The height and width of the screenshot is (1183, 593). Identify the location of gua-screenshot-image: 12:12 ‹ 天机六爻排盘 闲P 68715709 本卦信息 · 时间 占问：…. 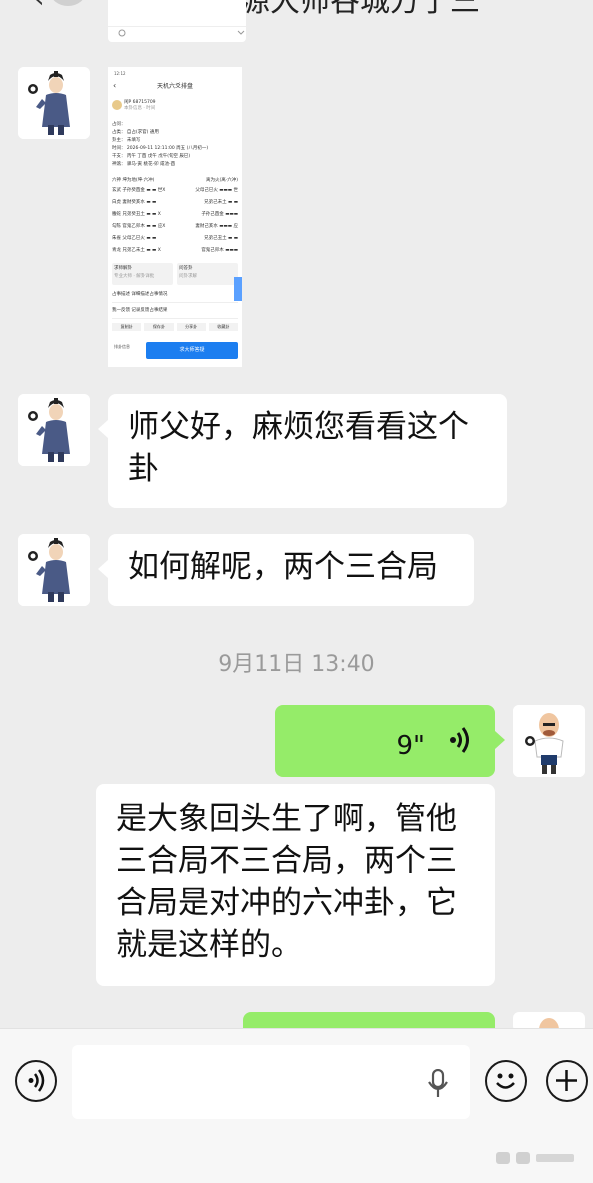
(175, 217).